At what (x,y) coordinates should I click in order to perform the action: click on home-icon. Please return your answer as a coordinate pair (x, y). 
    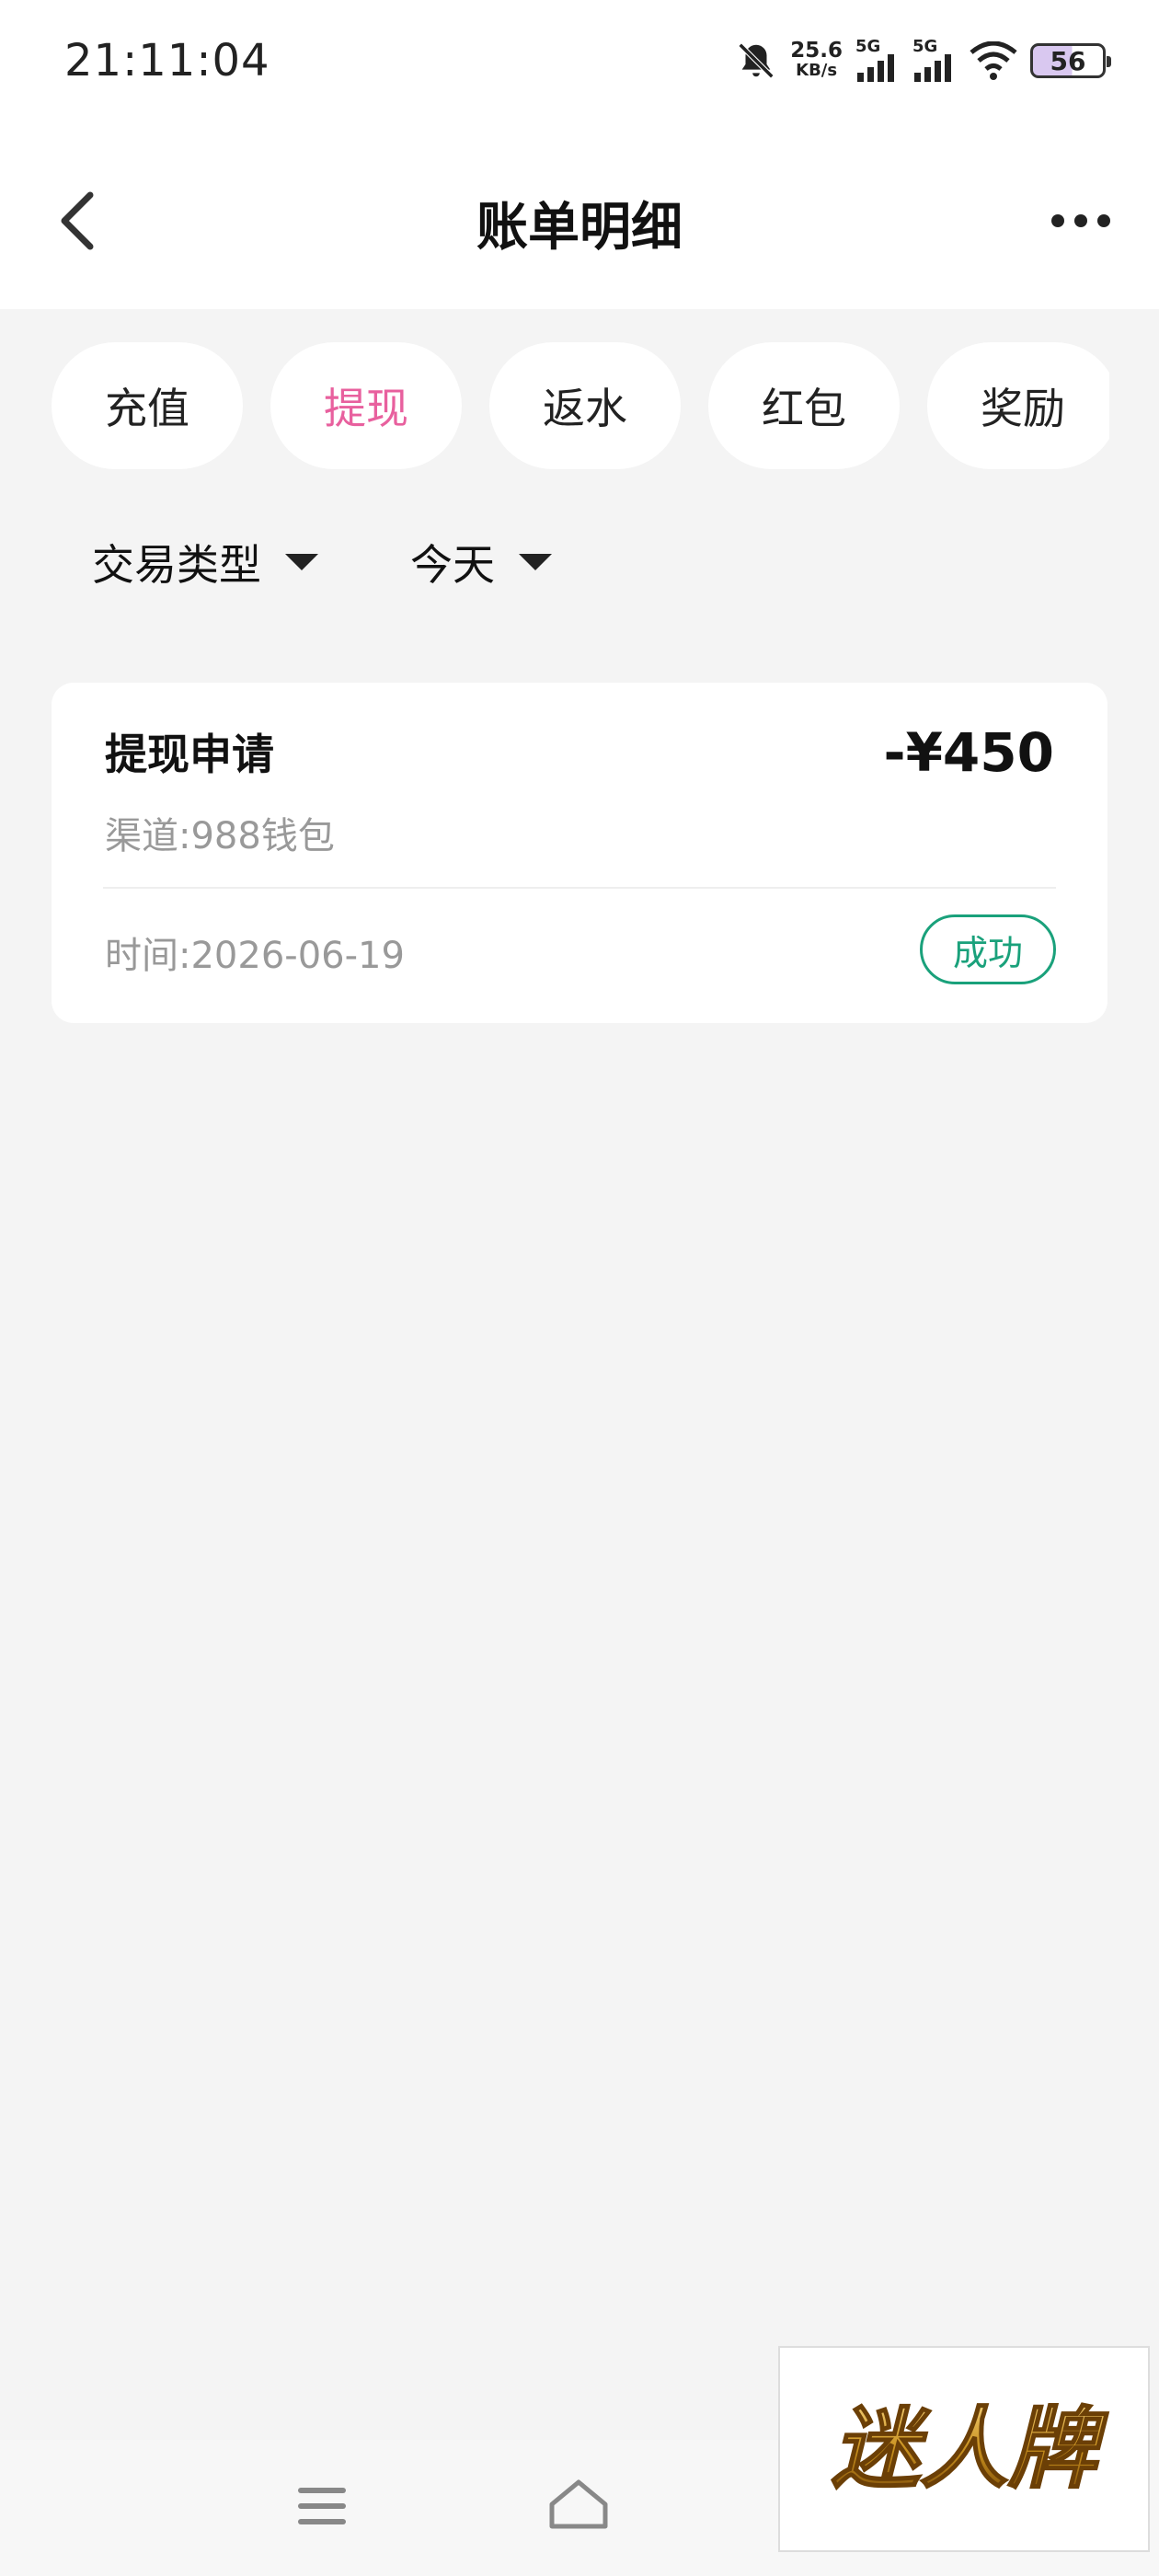
    Looking at the image, I should click on (578, 2504).